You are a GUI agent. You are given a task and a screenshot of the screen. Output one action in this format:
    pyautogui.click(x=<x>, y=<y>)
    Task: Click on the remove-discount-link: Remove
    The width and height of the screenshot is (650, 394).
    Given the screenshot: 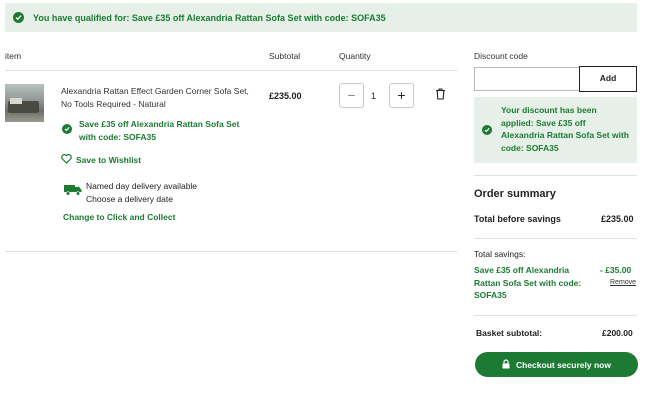 What is the action you would take?
    pyautogui.click(x=623, y=282)
    